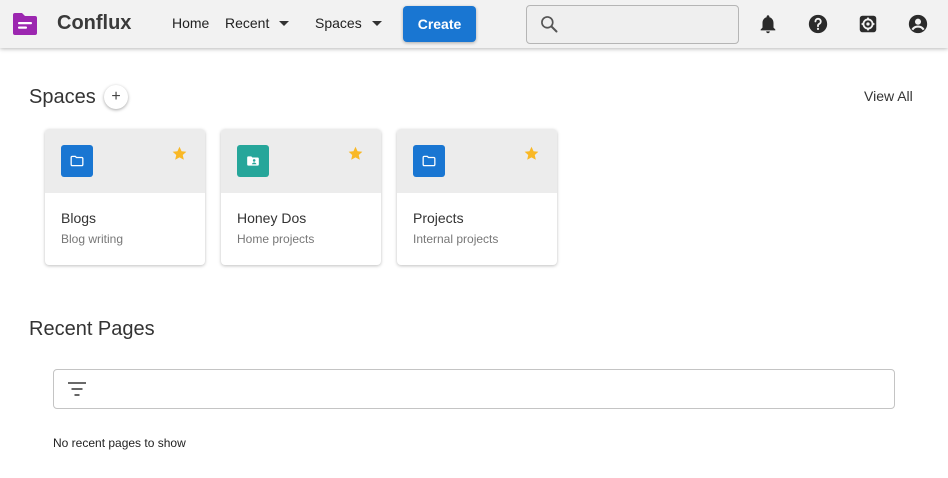  I want to click on recent-pages-heading: Recent Pages, so click(92, 329).